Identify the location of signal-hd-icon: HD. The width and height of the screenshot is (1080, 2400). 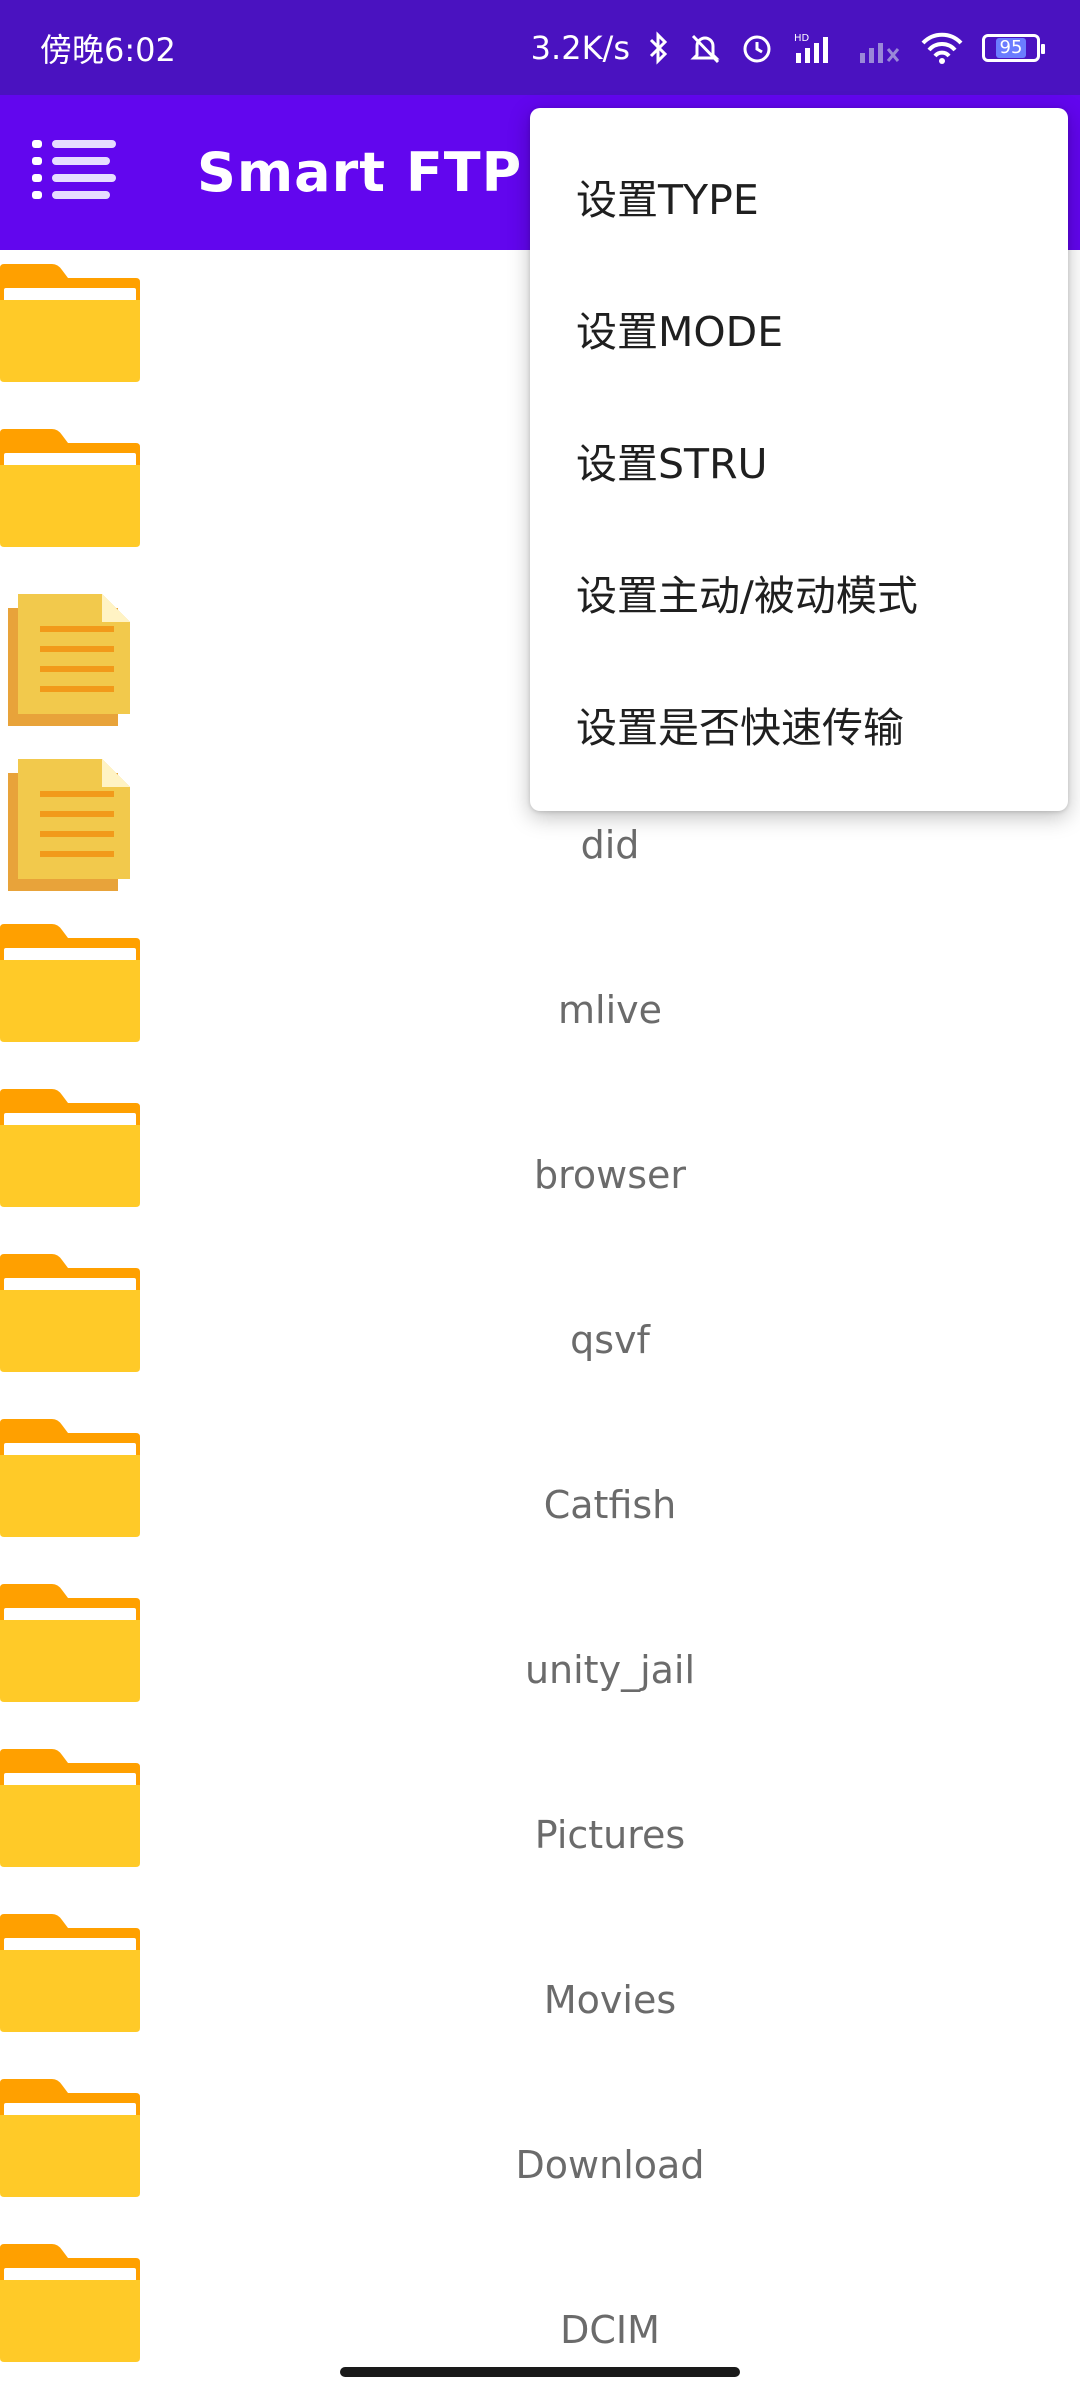
(815, 48).